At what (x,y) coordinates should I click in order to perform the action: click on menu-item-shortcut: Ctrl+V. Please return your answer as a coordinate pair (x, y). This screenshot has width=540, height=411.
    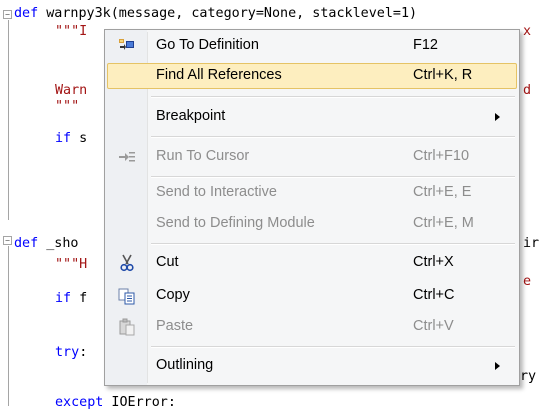
    Looking at the image, I should click on (433, 326).